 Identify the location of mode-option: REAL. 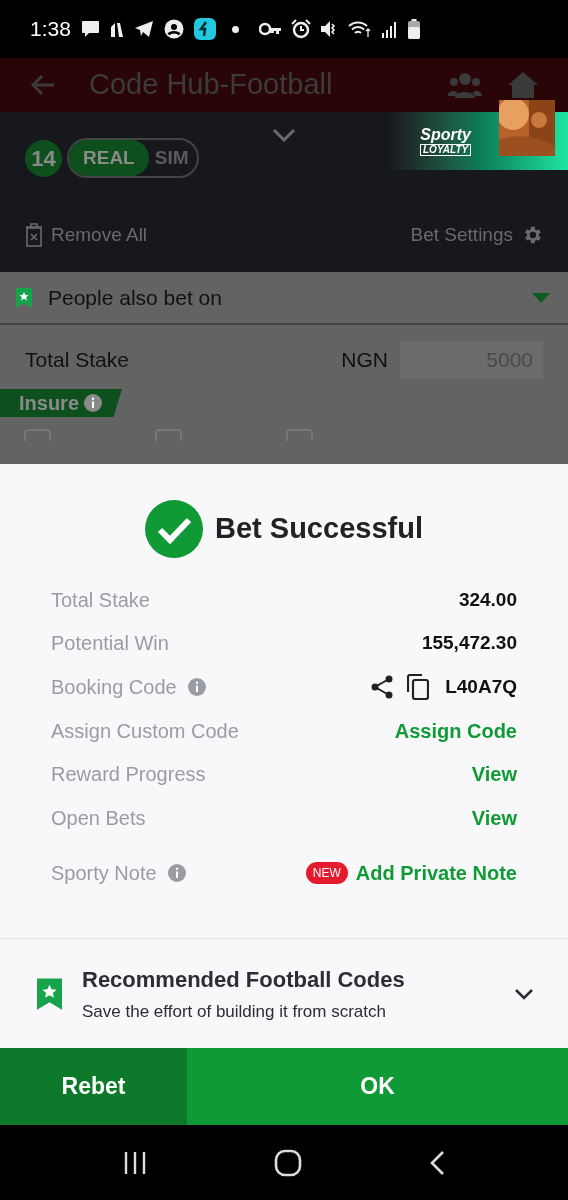
(109, 158).